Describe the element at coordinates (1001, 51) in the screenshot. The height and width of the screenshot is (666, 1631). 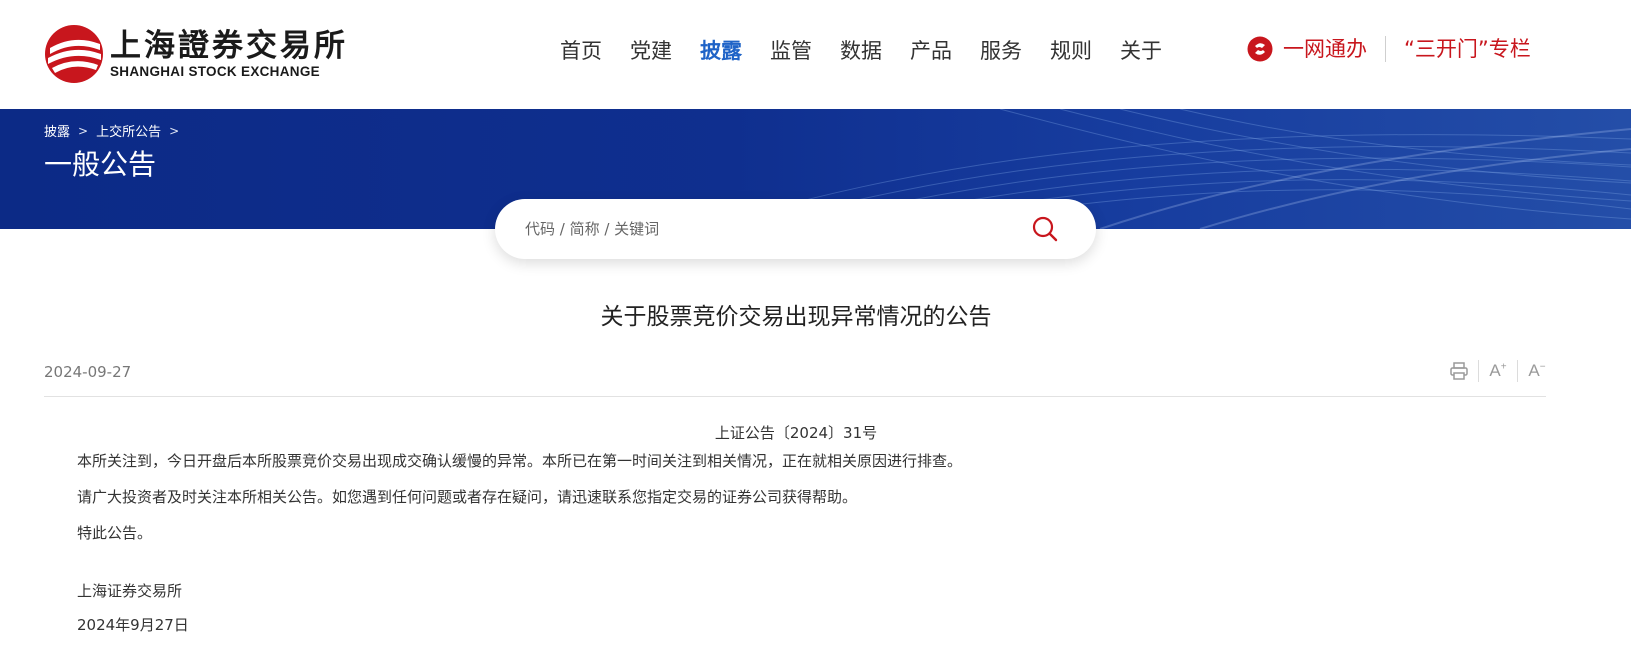
I see `nav-services: 服务` at that location.